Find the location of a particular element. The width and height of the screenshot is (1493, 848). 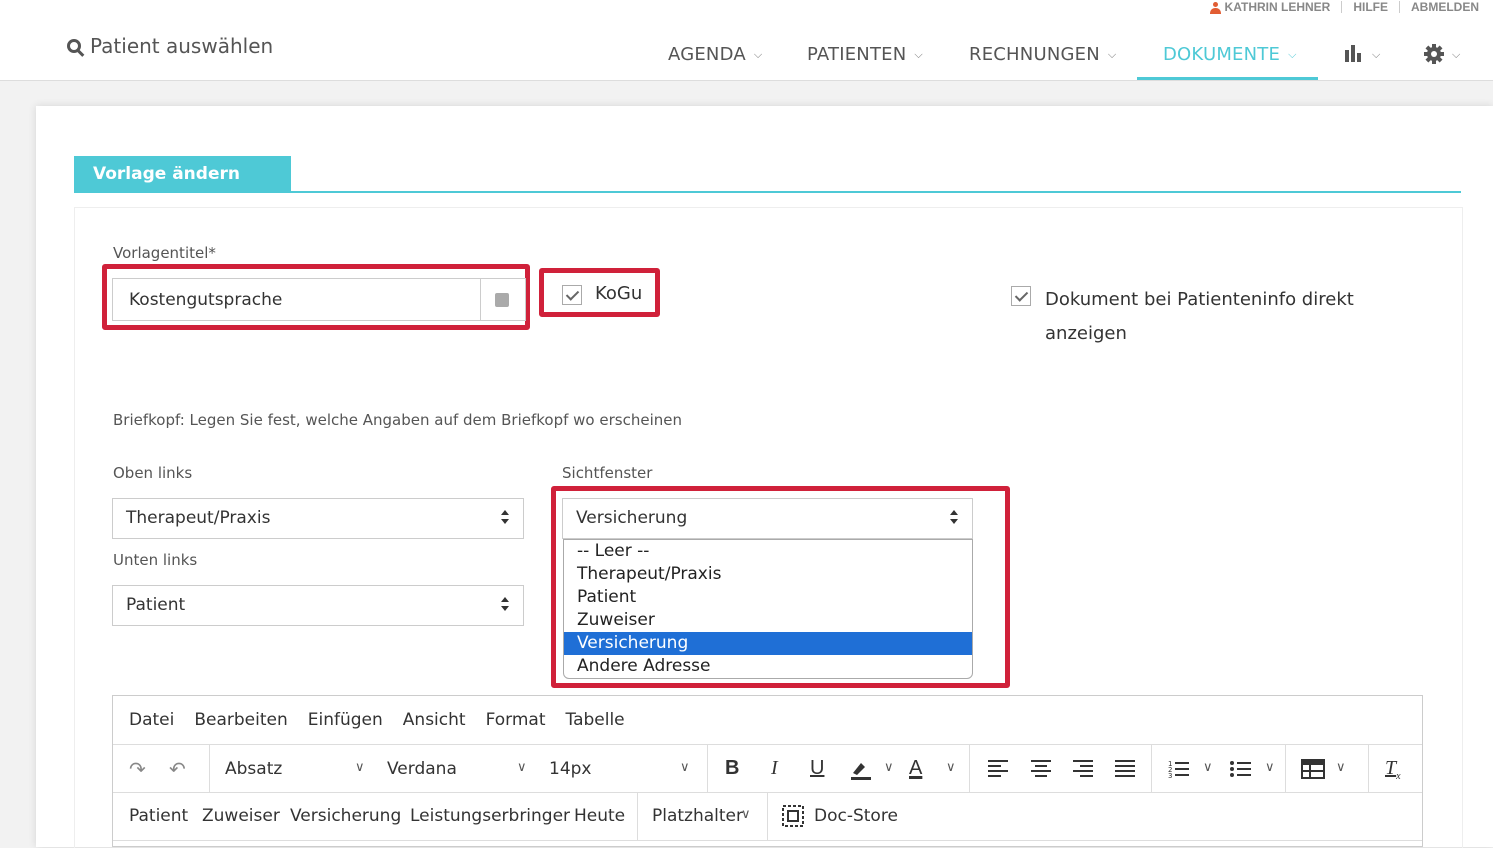

align-left-icon is located at coordinates (998, 768).